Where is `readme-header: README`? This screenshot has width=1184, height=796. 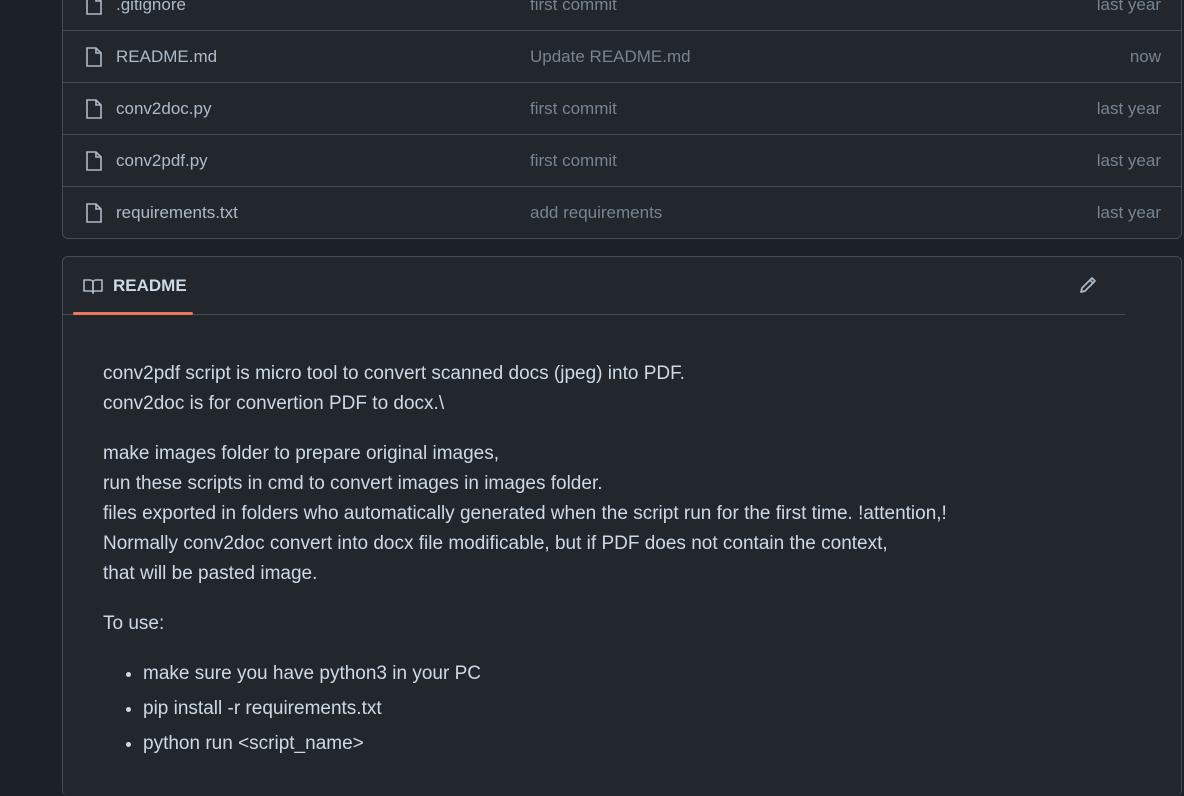
readme-header: README is located at coordinates (594, 286).